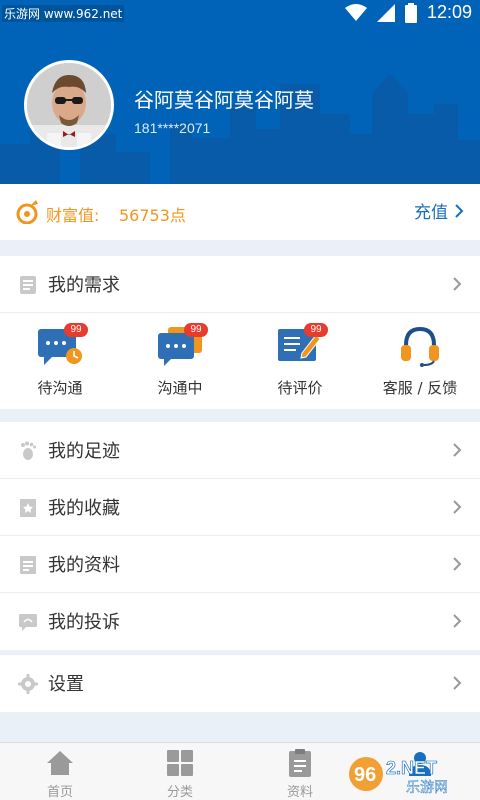 The image size is (480, 800). Describe the element at coordinates (84, 565) in the screenshot. I see `my-profile-info-label: 我的资料` at that location.